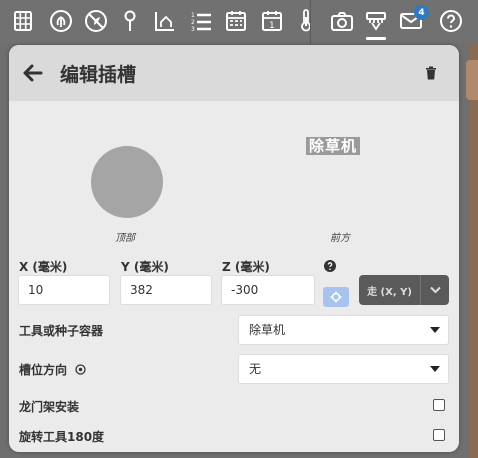 This screenshot has width=478, height=458. What do you see at coordinates (267, 330) in the screenshot?
I see `tool-select-value: 除草机` at bounding box center [267, 330].